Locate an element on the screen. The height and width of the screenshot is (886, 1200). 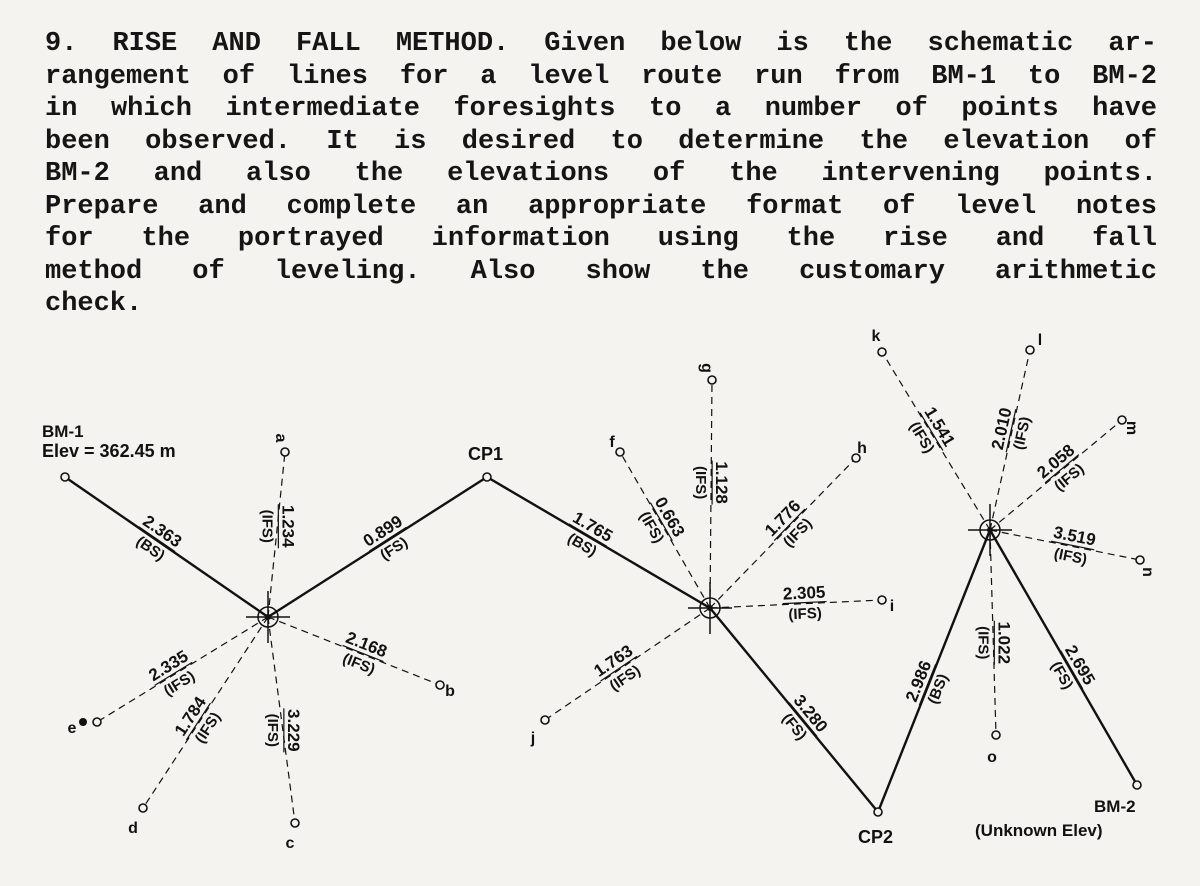
cp2-label: CP2 is located at coordinates (875, 837).